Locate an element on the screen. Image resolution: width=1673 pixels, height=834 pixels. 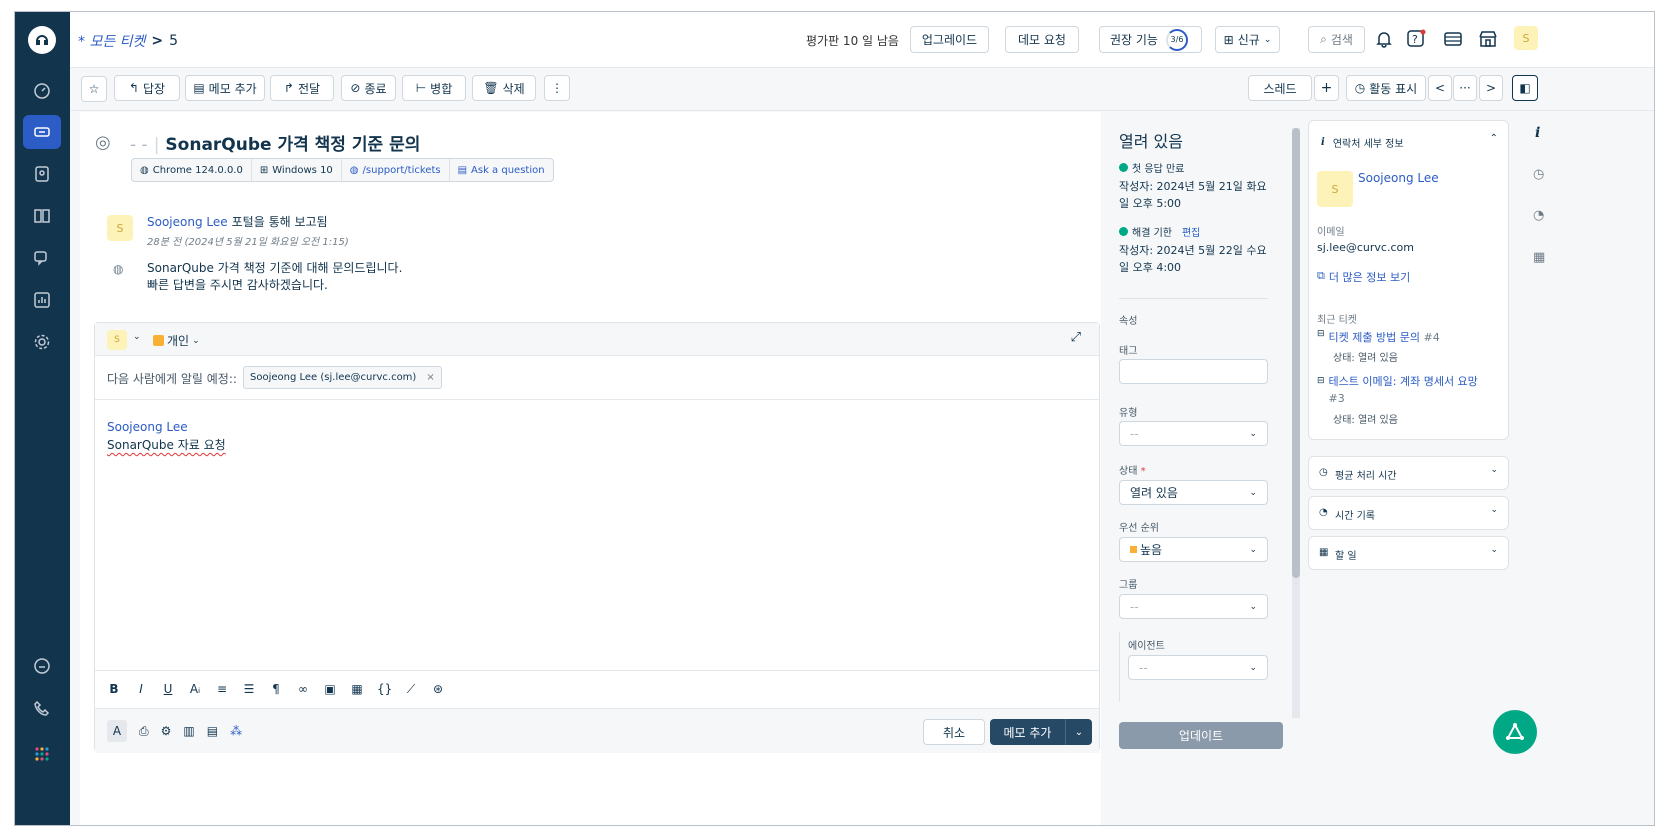
notify-label: 다음 사람에게 알릴 예정:: is located at coordinates (172, 379).